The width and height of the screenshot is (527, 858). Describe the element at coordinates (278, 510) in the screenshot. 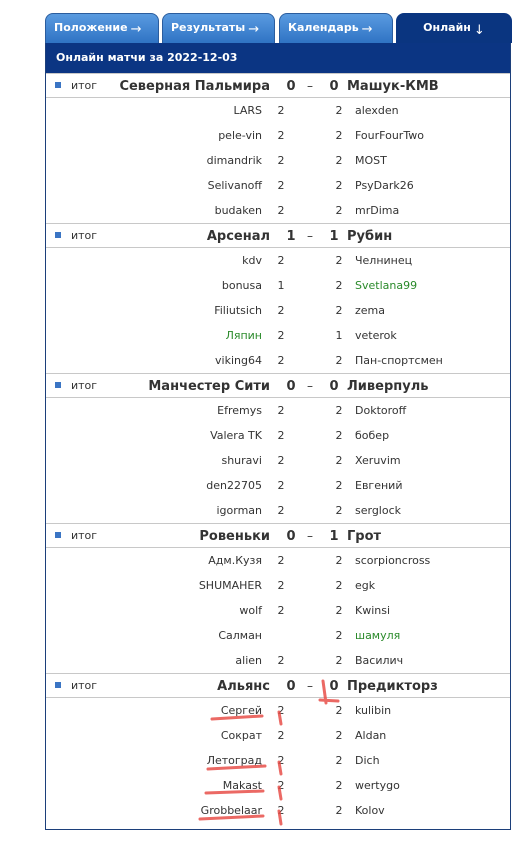

I see `player-row: igorman 2 2 serglock` at that location.